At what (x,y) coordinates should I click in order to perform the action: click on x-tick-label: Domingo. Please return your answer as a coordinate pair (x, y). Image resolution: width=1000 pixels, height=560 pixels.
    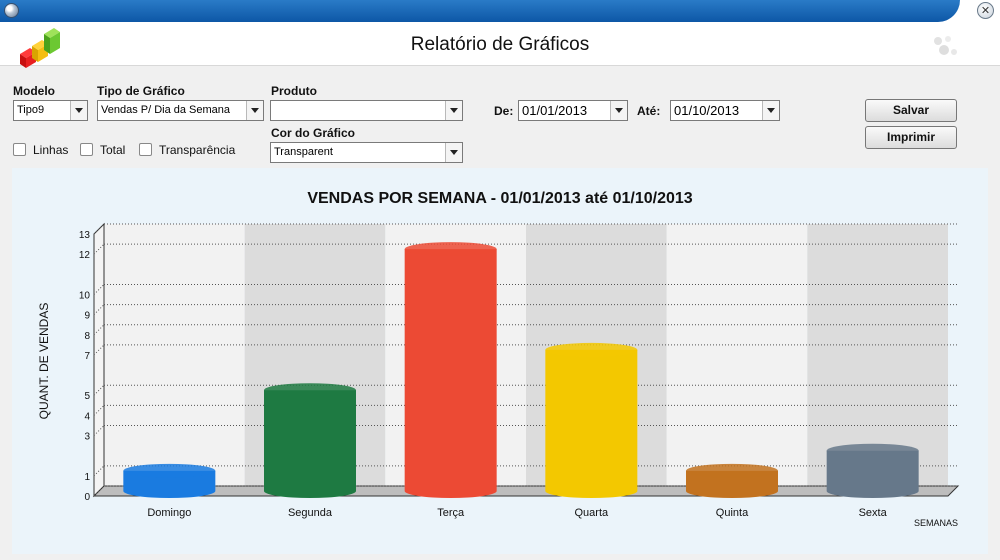
    Looking at the image, I should click on (169, 513).